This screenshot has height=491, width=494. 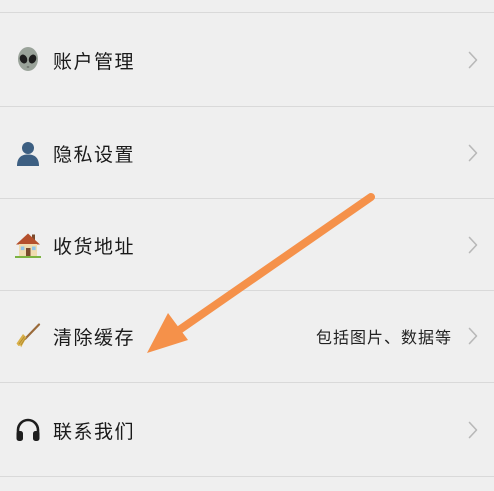 What do you see at coordinates (28, 336) in the screenshot?
I see `broom-icon` at bounding box center [28, 336].